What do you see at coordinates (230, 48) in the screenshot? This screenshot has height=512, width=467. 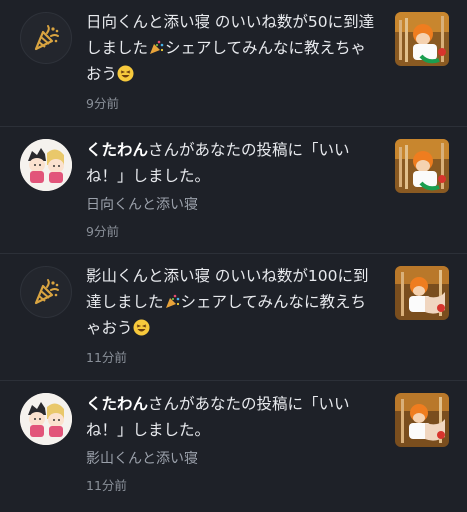 I see `notification-message: 日向くんと添い寝 のいいね数が50に到達しました シェアしてみんなに教えちゃおう` at bounding box center [230, 48].